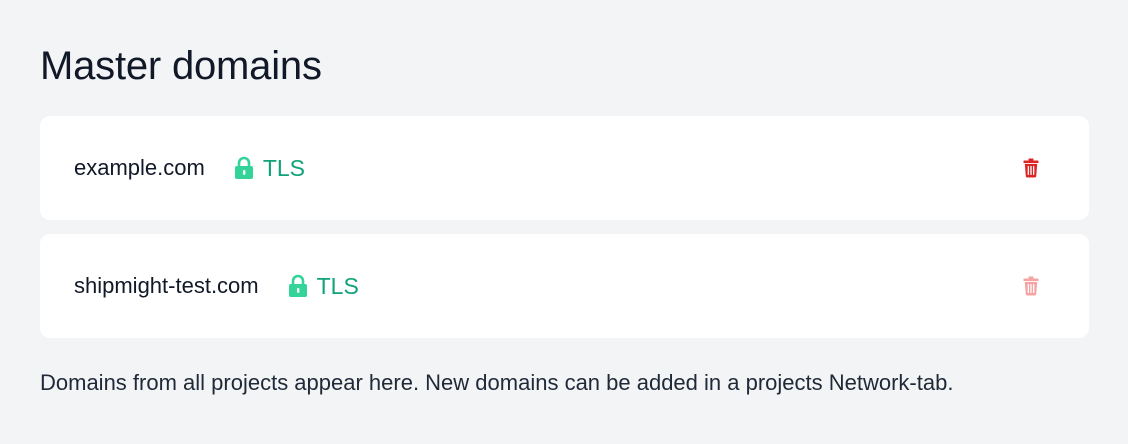  I want to click on delete-domain-button-disabled, so click(1031, 286).